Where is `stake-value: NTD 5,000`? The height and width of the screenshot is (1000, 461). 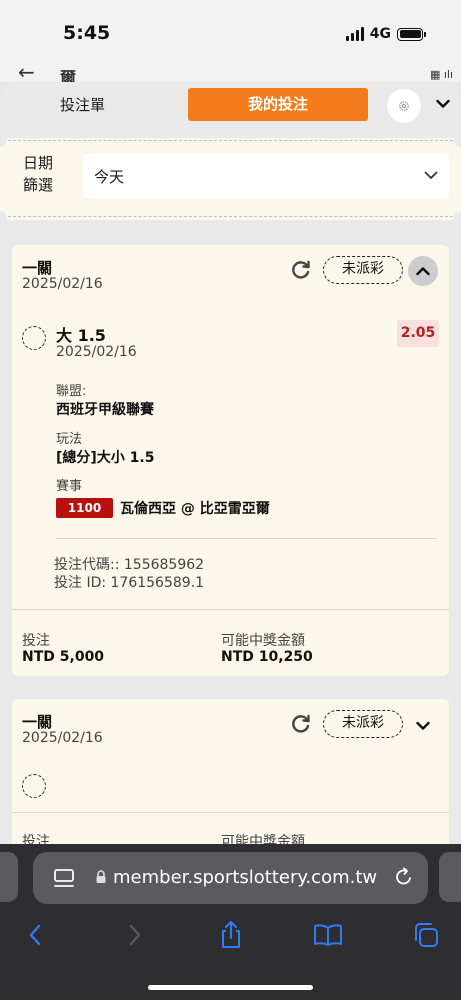
stake-value: NTD 5,000 is located at coordinates (63, 657).